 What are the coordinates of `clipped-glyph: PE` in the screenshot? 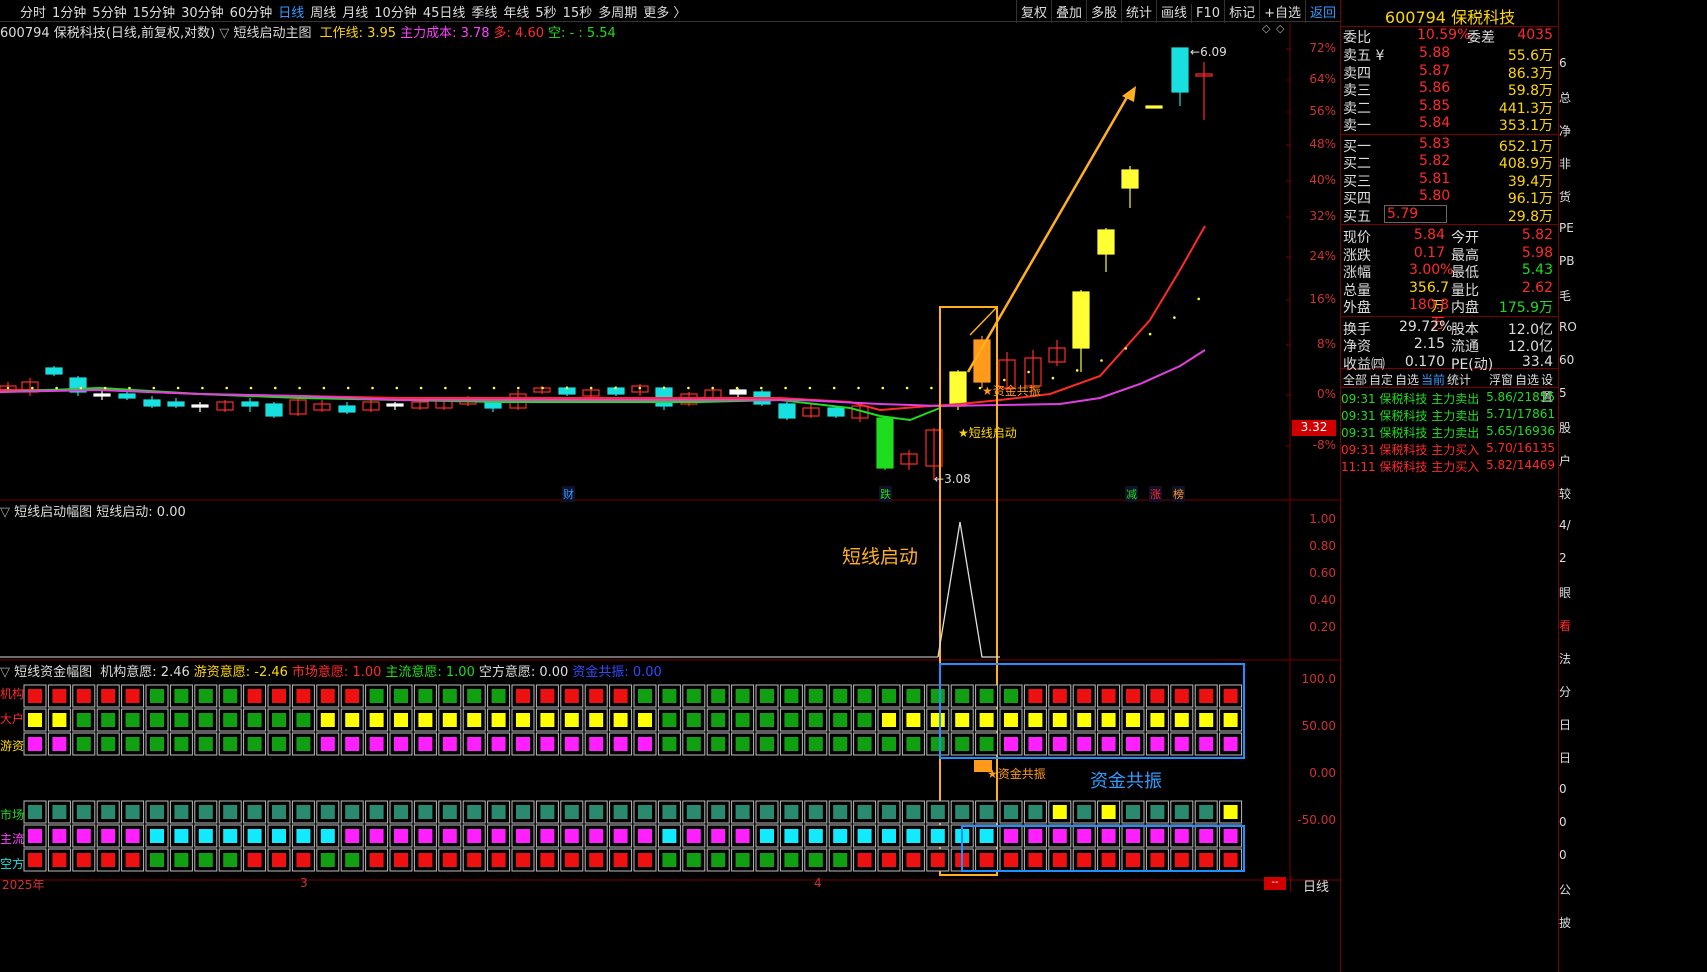 It's located at (1566, 228).